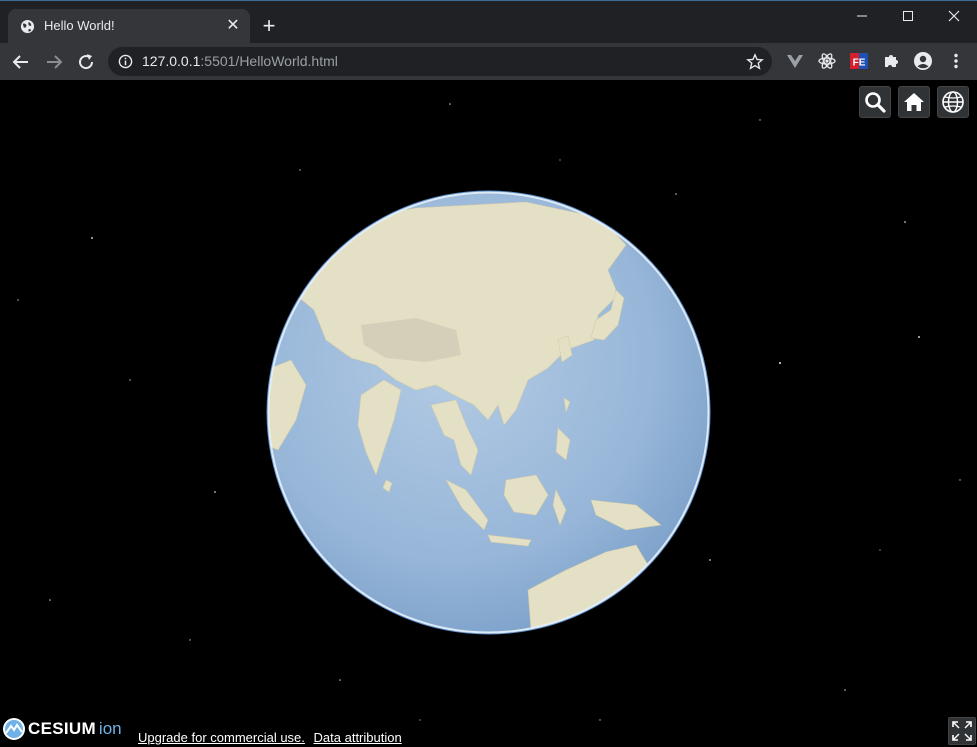 The image size is (977, 747). I want to click on profile-icon, so click(923, 61).